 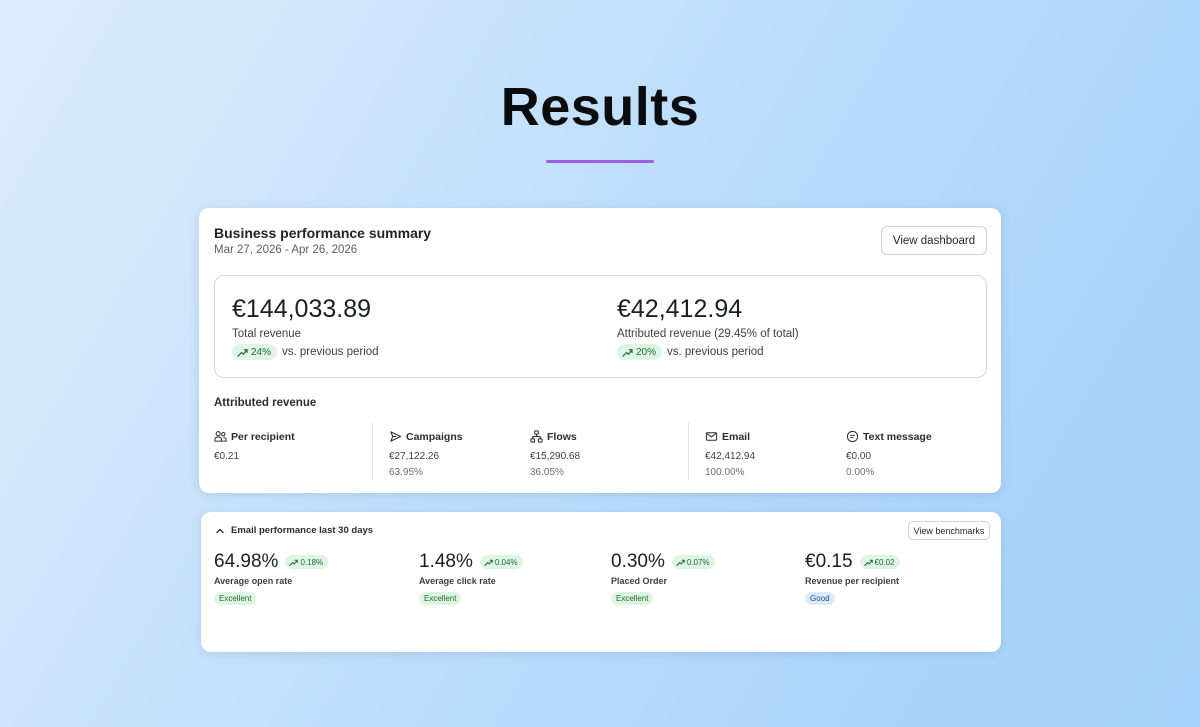 What do you see at coordinates (897, 436) in the screenshot?
I see `metric-label: Text message` at bounding box center [897, 436].